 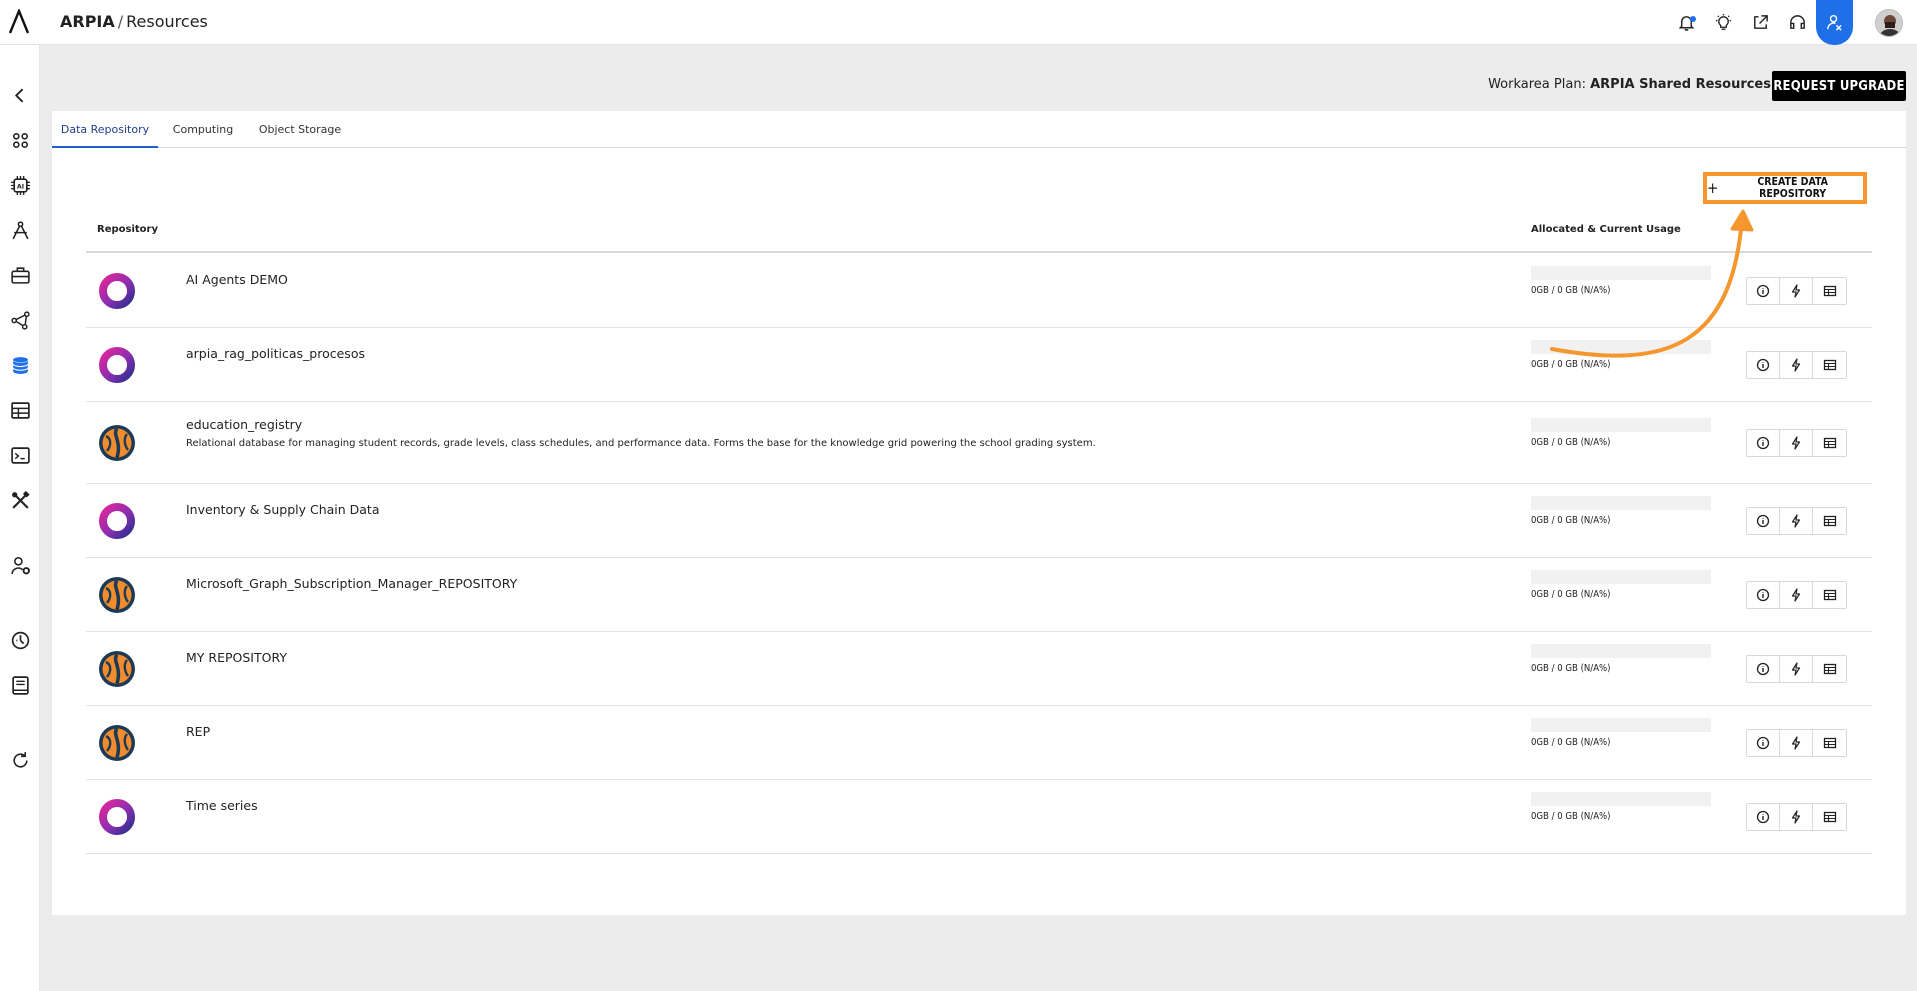 What do you see at coordinates (222, 805) in the screenshot?
I see `repository-name: Time series` at bounding box center [222, 805].